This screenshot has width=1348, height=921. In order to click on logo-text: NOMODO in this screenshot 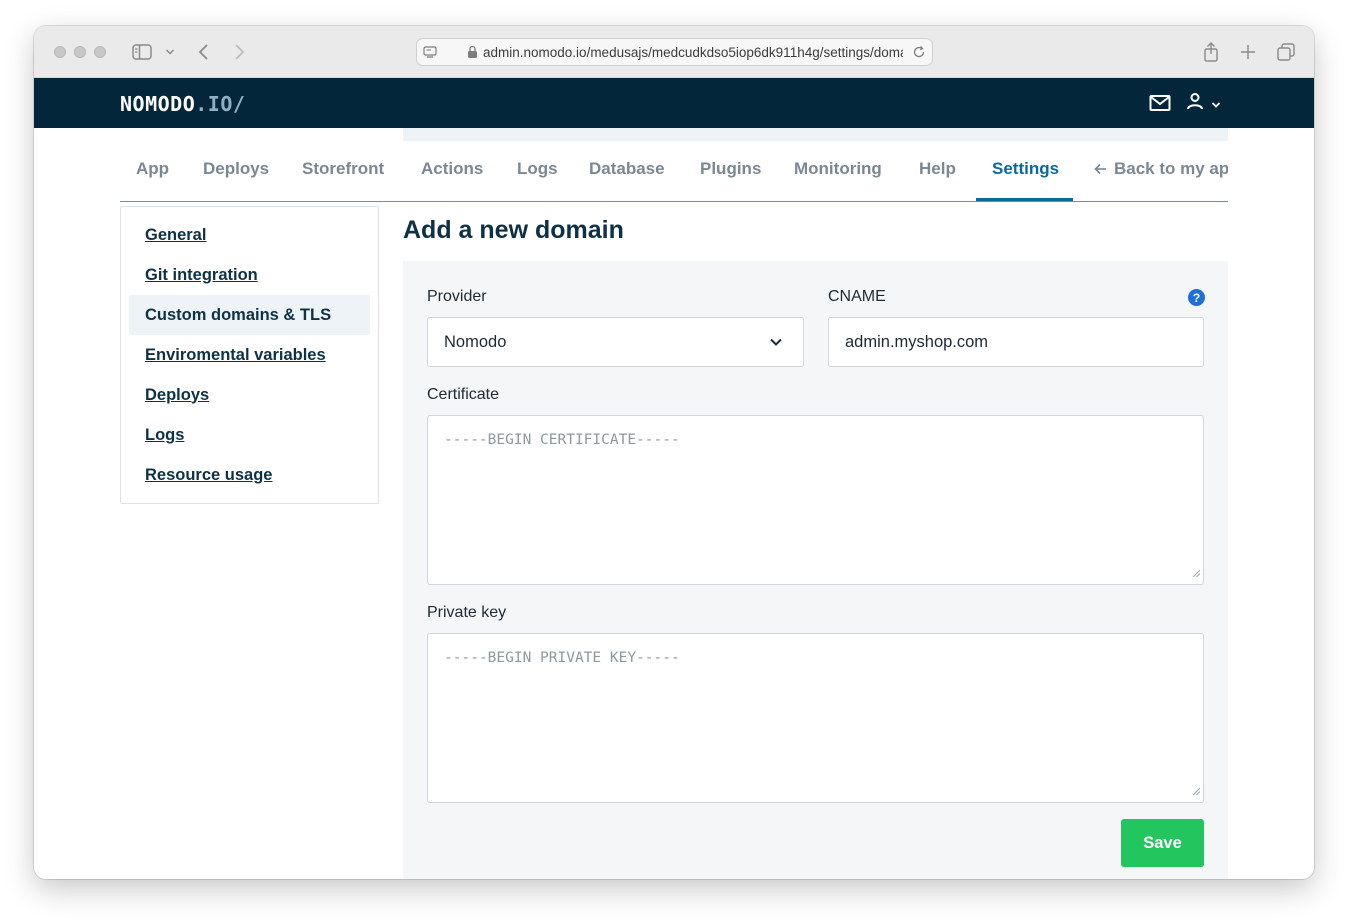, I will do `click(158, 104)`.